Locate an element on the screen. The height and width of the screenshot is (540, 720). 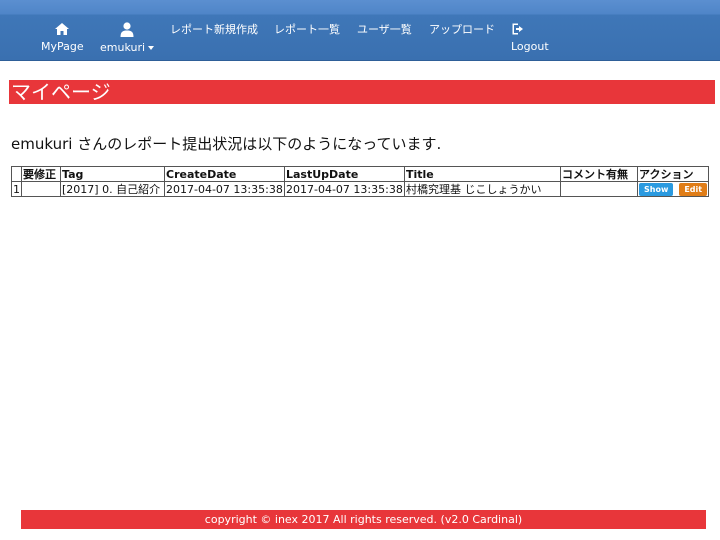
cell-createdate: 2017-04-07 13:35:38 is located at coordinates (224, 189).